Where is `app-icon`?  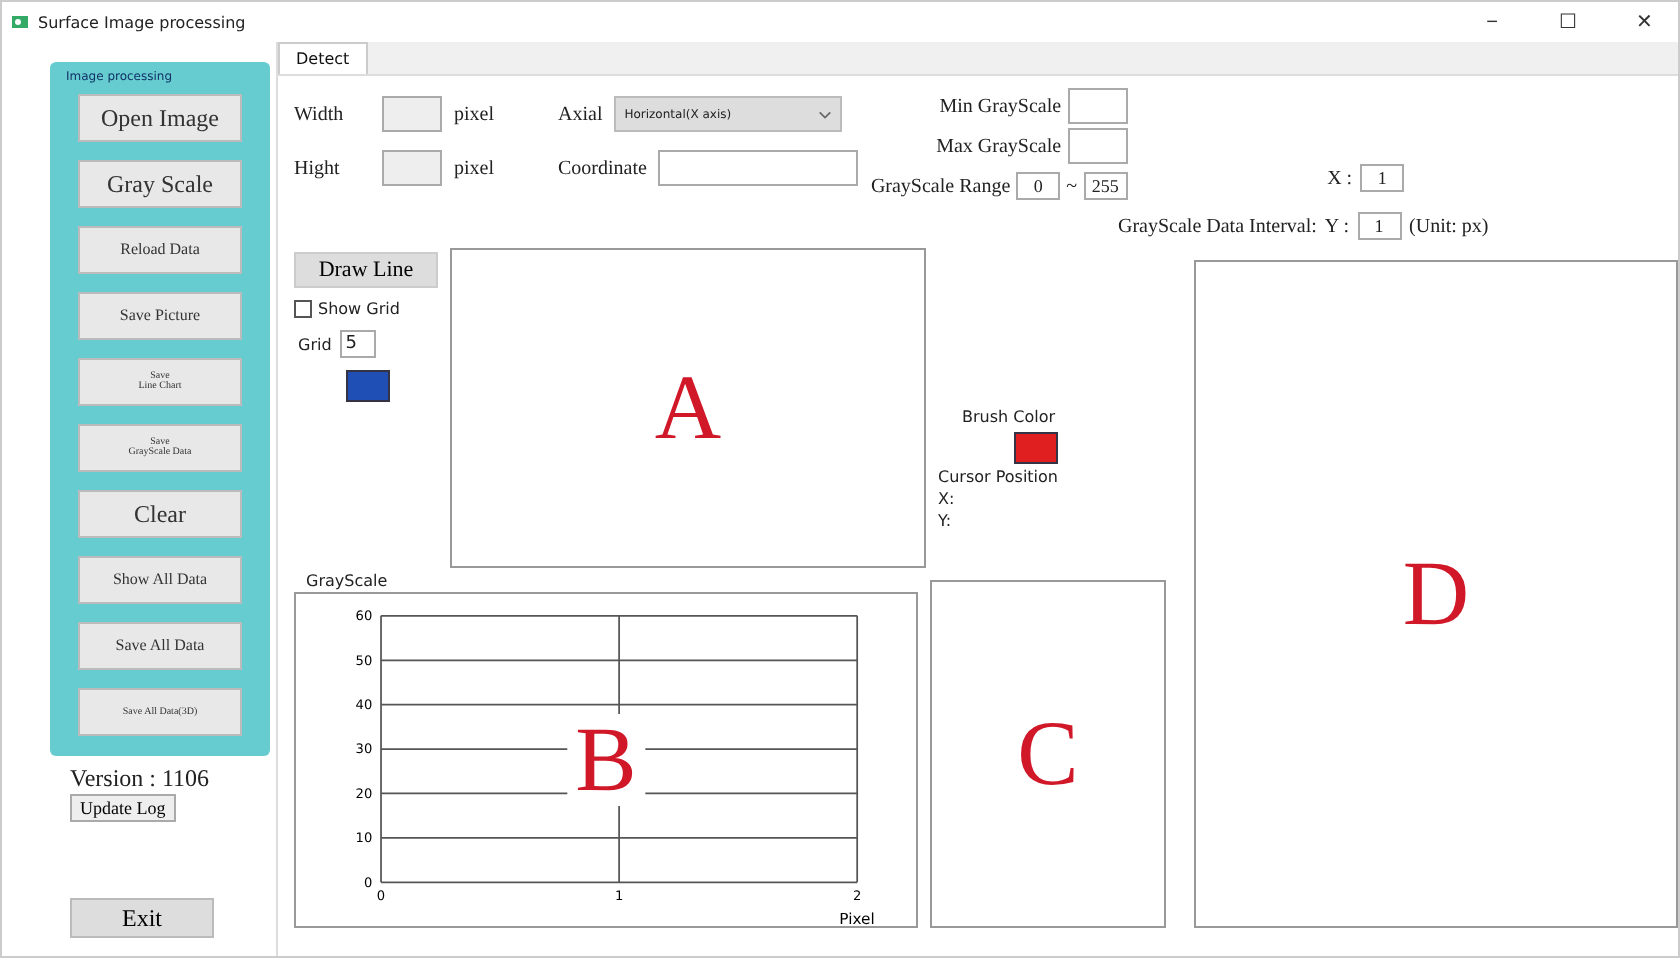
app-icon is located at coordinates (20, 22).